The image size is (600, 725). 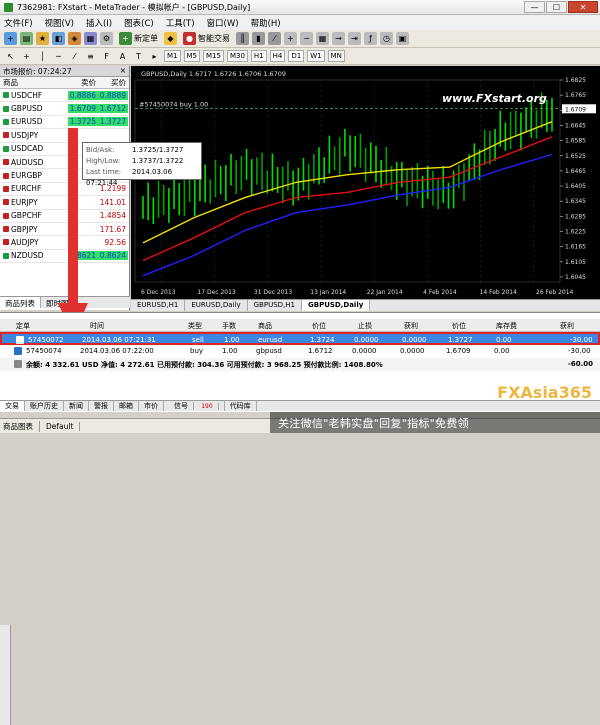 What do you see at coordinates (195, 326) in the screenshot?
I see `orders-col-header: 类型` at bounding box center [195, 326].